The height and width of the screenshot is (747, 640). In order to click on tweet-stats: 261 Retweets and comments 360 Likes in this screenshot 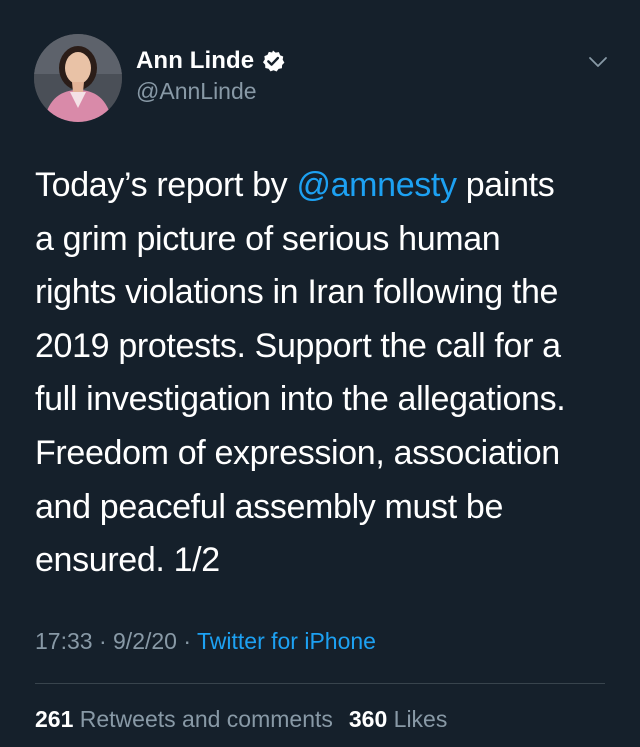, I will do `click(241, 719)`.